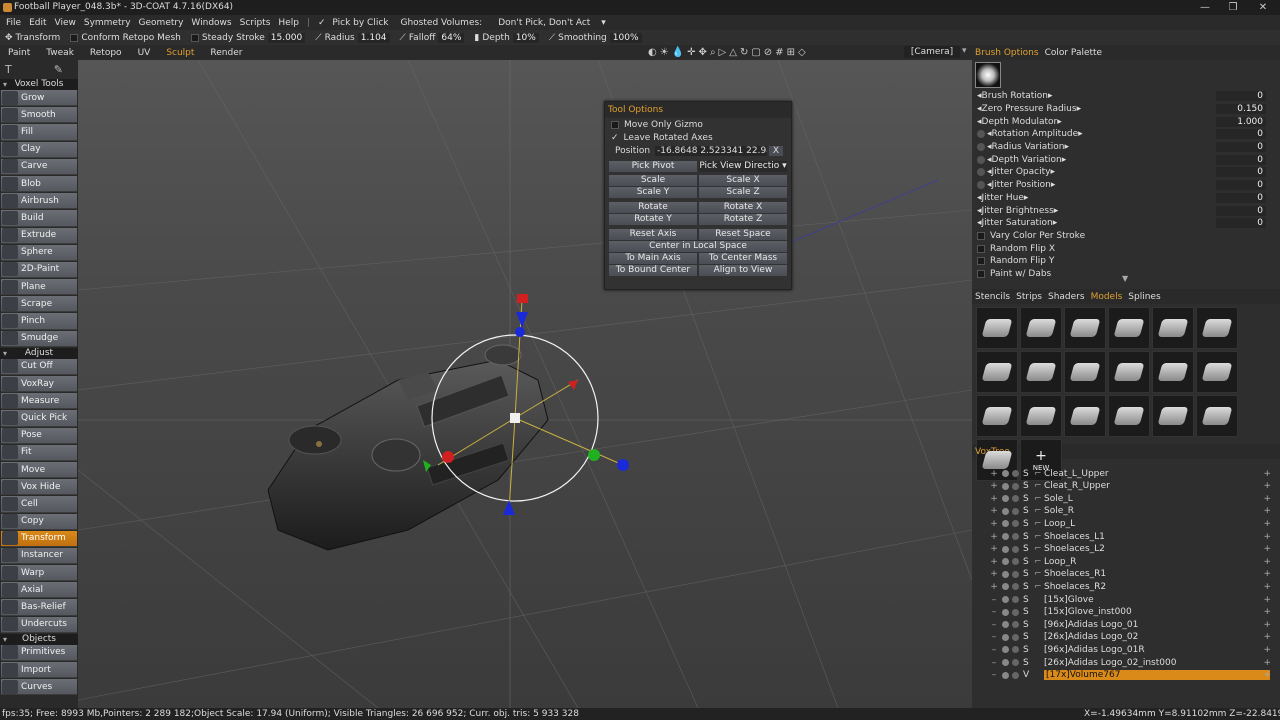 The height and width of the screenshot is (720, 1280). Describe the element at coordinates (60, 53) in the screenshot. I see `tab-tweak: Tweak` at that location.